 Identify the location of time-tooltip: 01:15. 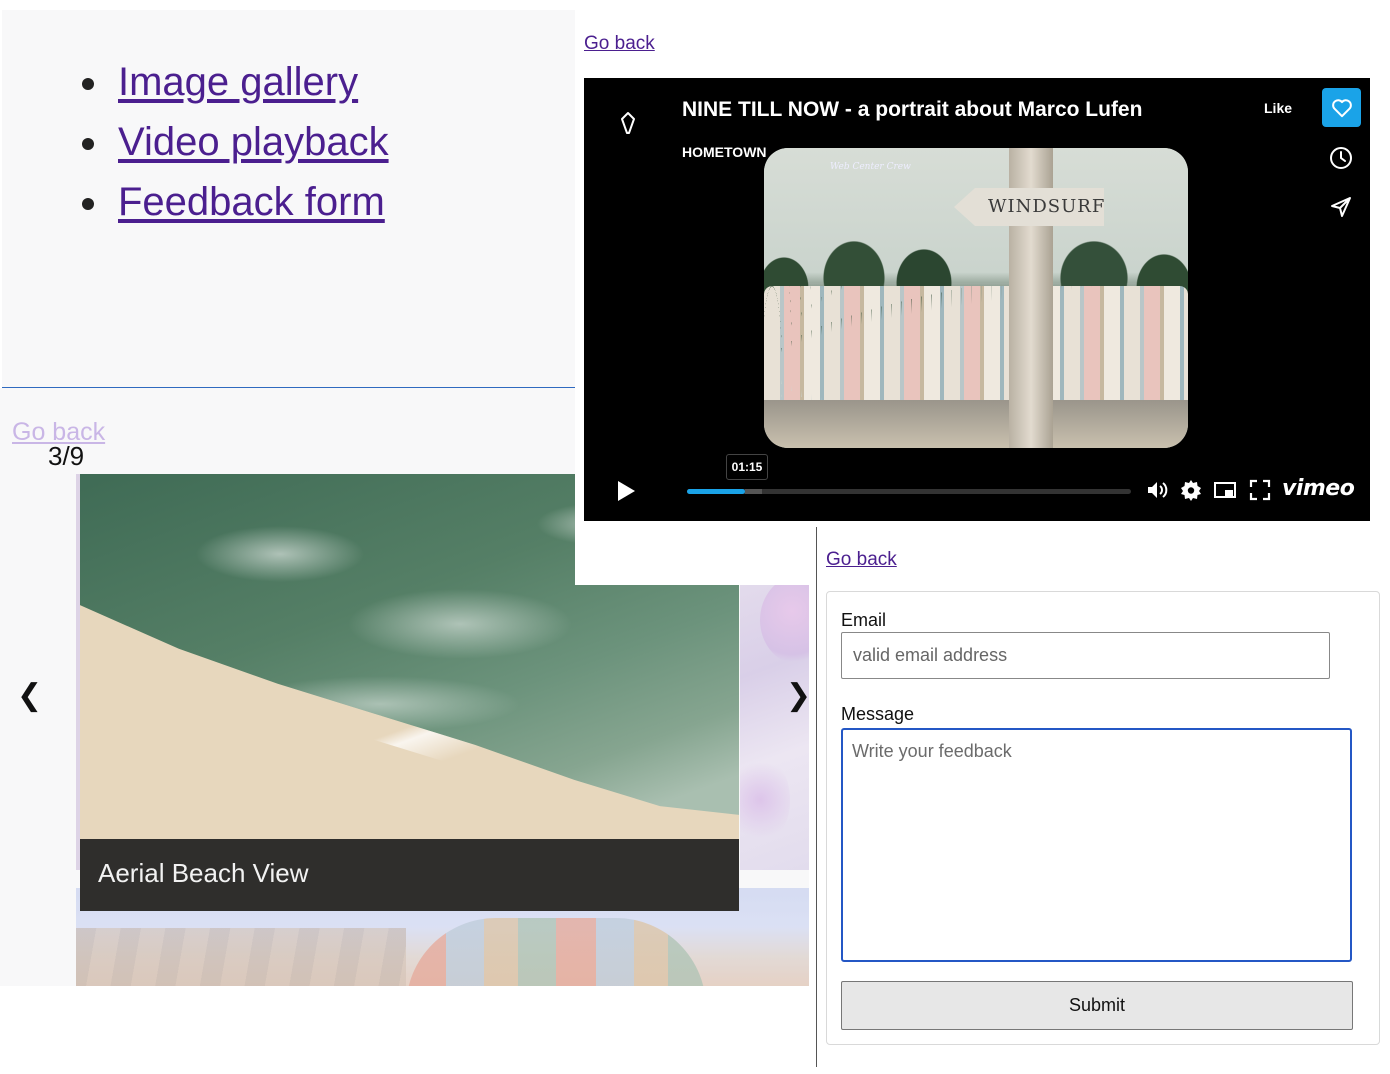
(747, 469).